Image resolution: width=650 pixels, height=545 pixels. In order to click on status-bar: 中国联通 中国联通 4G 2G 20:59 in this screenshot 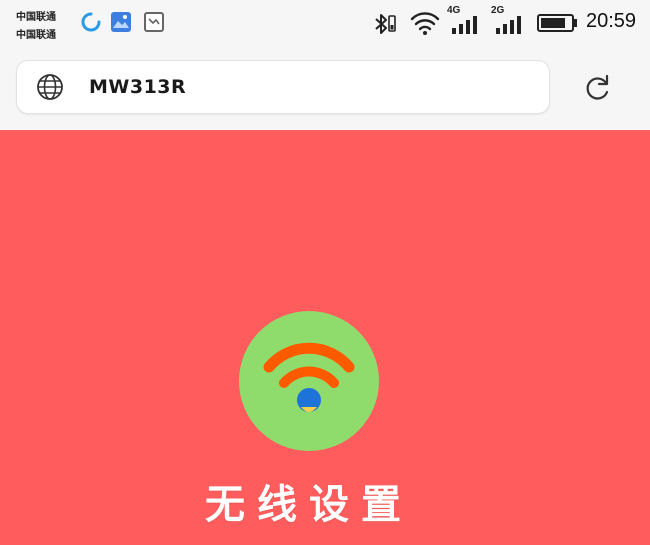, I will do `click(325, 24)`.